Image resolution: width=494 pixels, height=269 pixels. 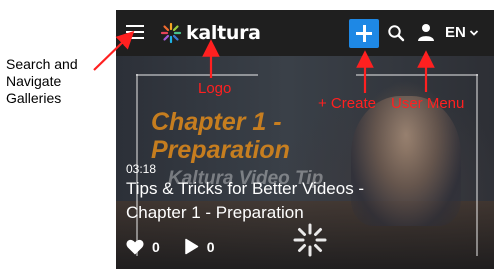 What do you see at coordinates (34, 98) in the screenshot?
I see `annotation-line-3: Galleries` at bounding box center [34, 98].